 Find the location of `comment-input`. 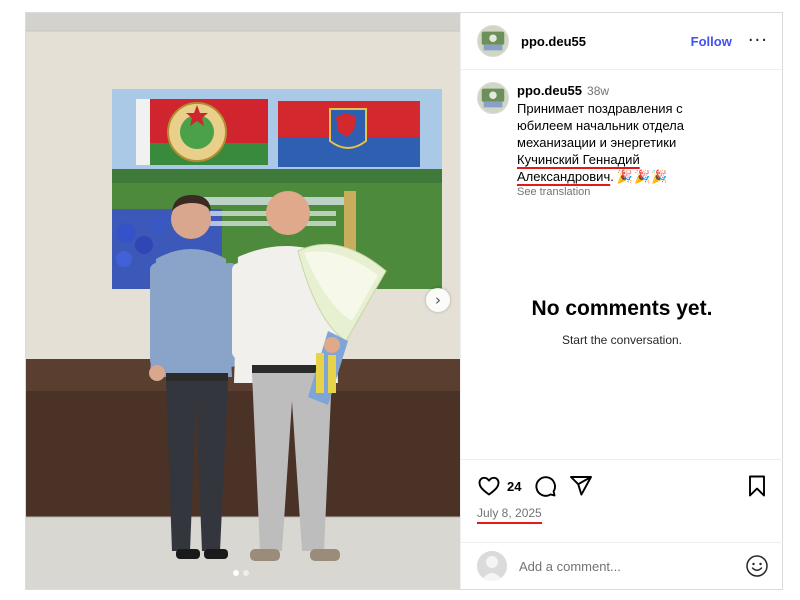

comment-input is located at coordinates (619, 566).